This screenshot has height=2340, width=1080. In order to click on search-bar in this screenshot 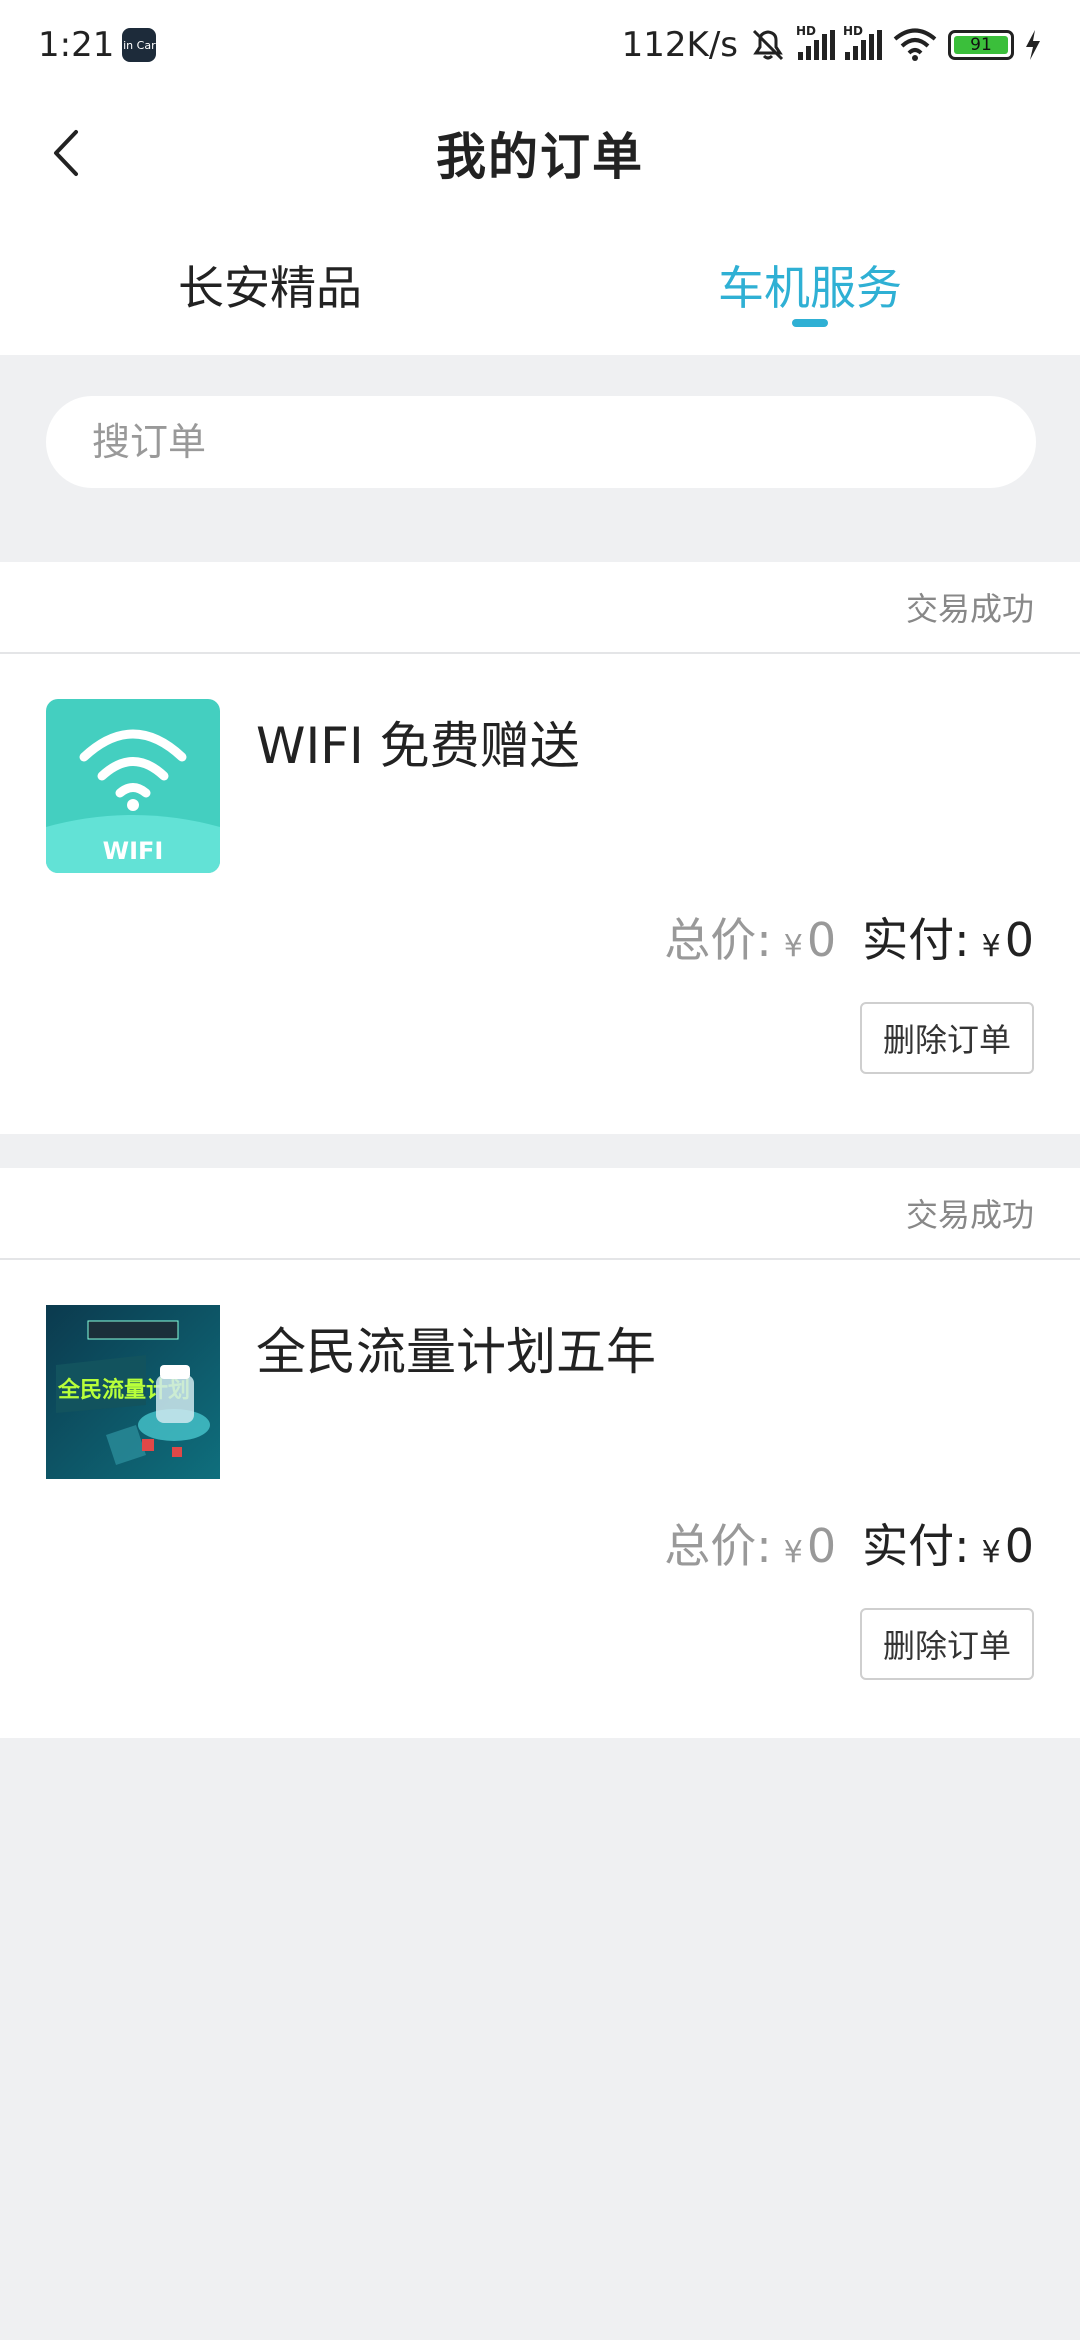, I will do `click(541, 442)`.